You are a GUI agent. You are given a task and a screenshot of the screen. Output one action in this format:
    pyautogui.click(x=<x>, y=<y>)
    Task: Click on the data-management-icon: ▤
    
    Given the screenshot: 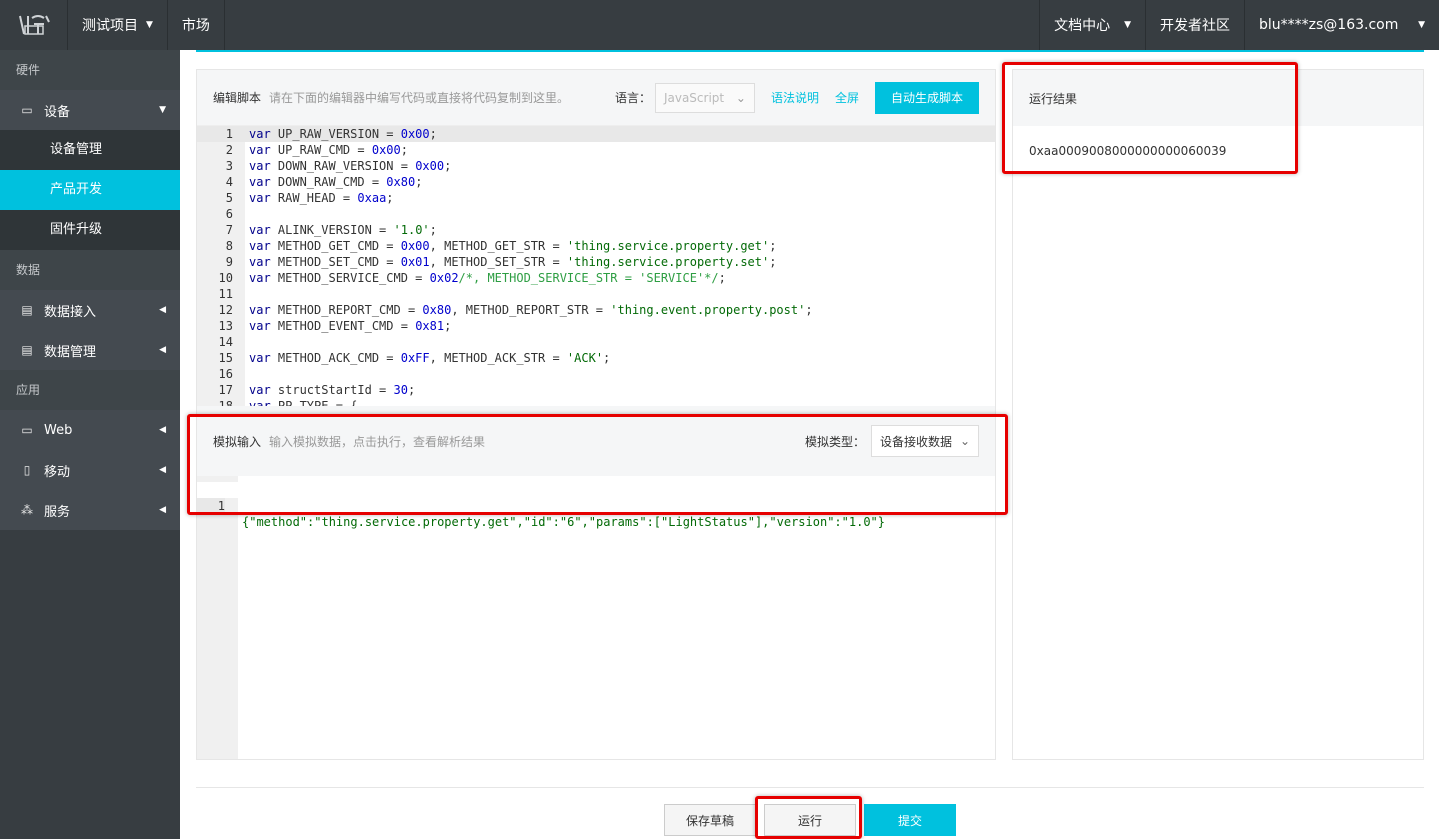 What is the action you would take?
    pyautogui.click(x=27, y=350)
    